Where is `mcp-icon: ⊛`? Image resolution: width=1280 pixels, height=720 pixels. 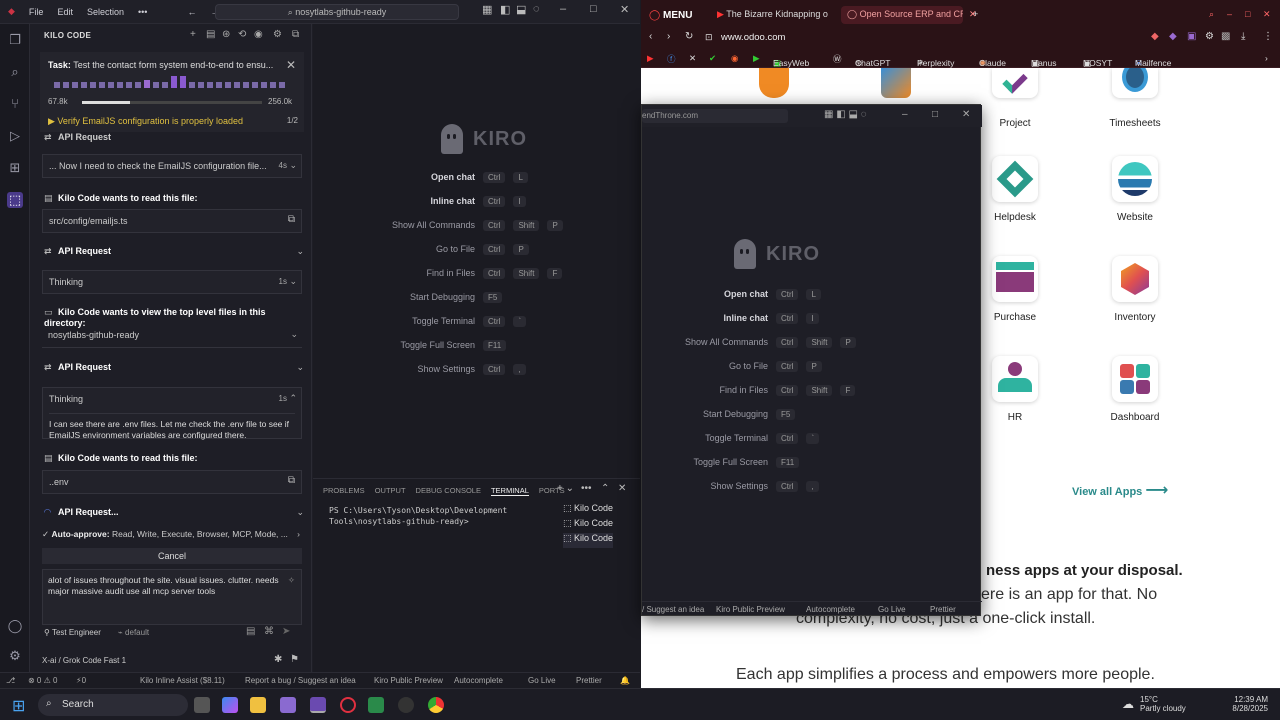 mcp-icon: ⊛ is located at coordinates (226, 34).